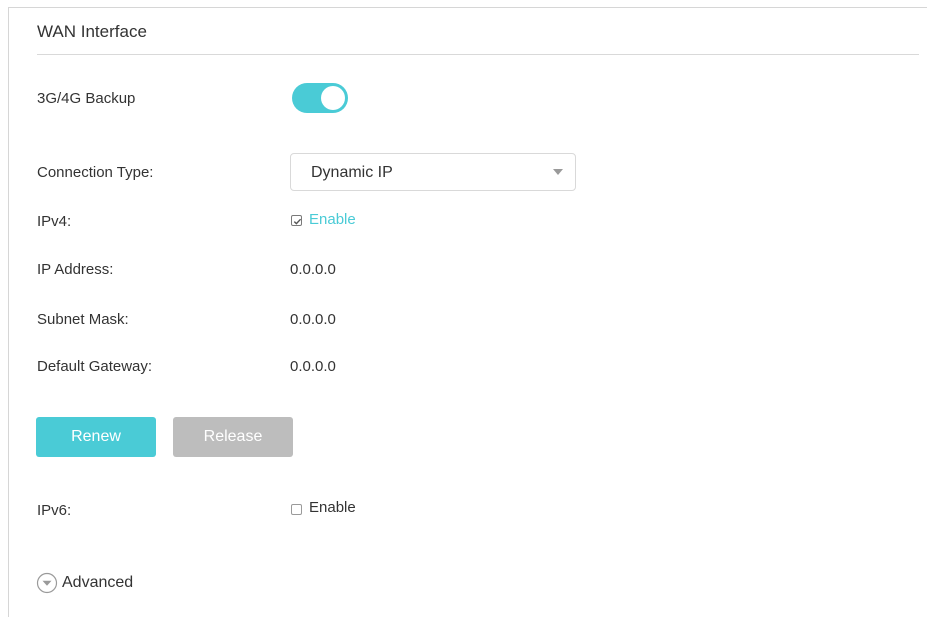 Image resolution: width=927 pixels, height=617 pixels. Describe the element at coordinates (95, 366) in the screenshot. I see `default-gateway-label: Default Gateway:` at that location.